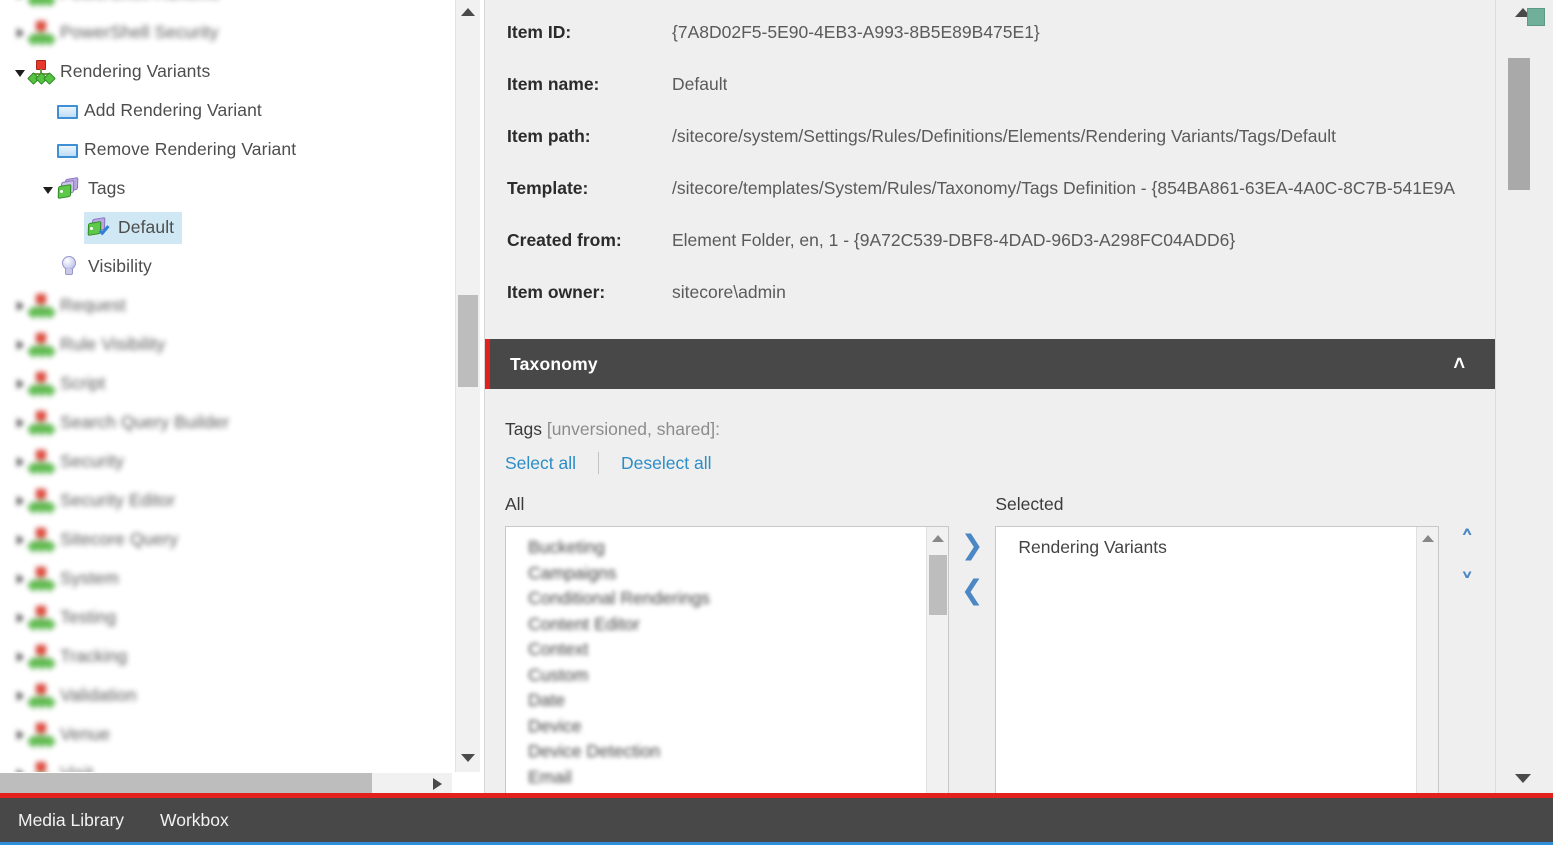 The width and height of the screenshot is (1553, 845). I want to click on tree-item-content: Tracking, so click(77, 657).